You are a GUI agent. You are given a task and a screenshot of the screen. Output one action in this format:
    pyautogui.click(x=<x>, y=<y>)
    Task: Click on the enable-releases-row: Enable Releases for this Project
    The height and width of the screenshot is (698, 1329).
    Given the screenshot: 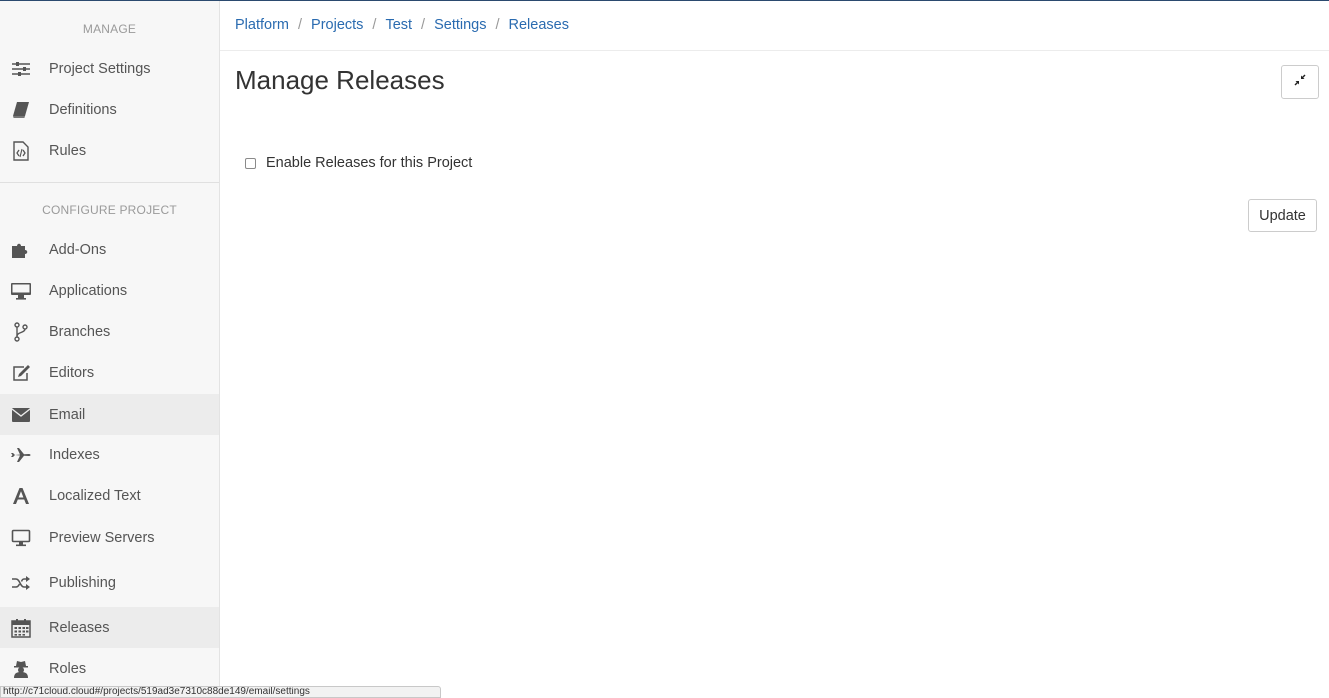 What is the action you would take?
    pyautogui.click(x=358, y=163)
    